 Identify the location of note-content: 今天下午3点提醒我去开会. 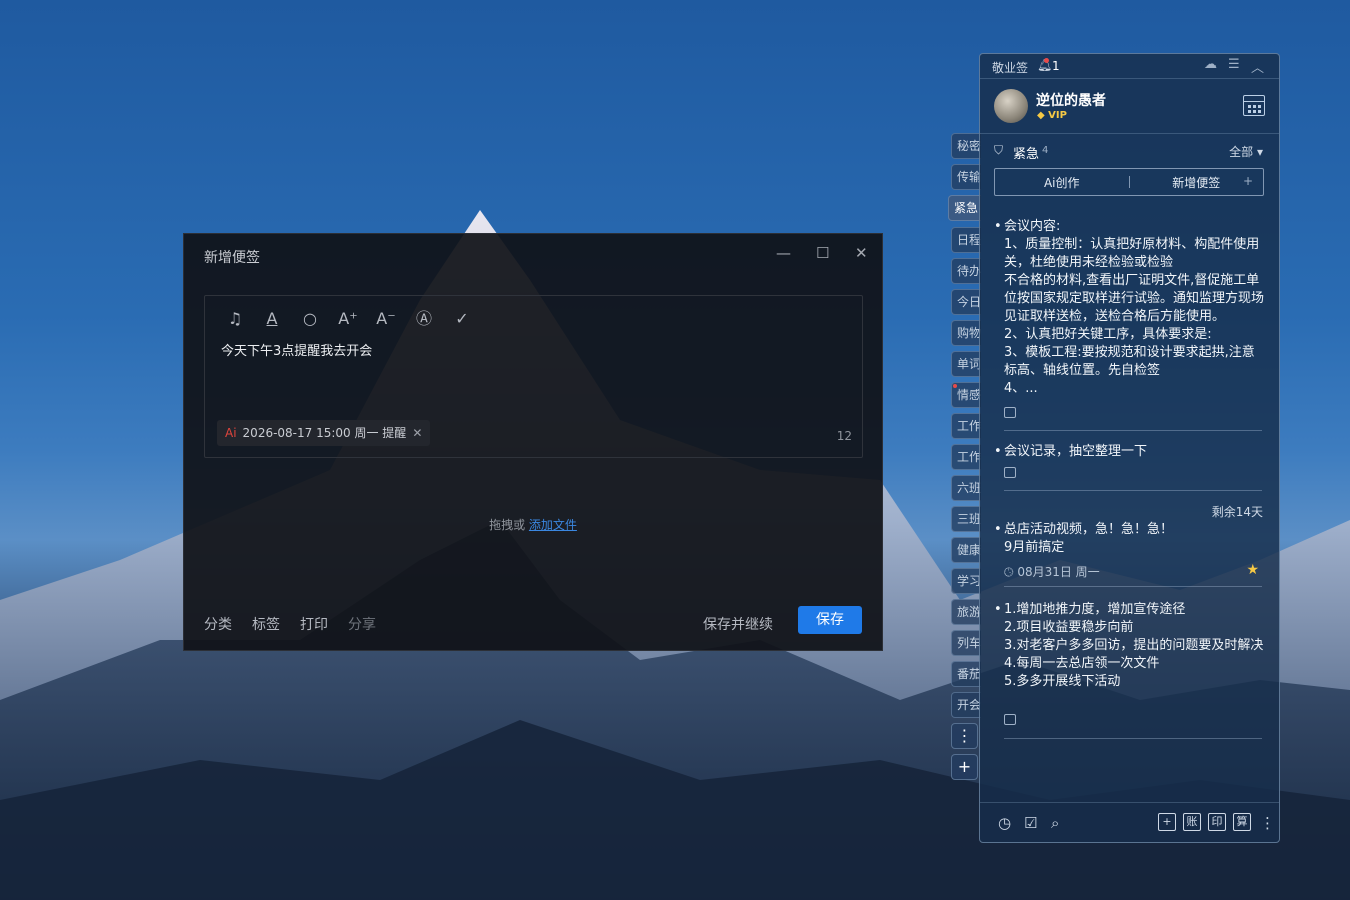
(296, 349).